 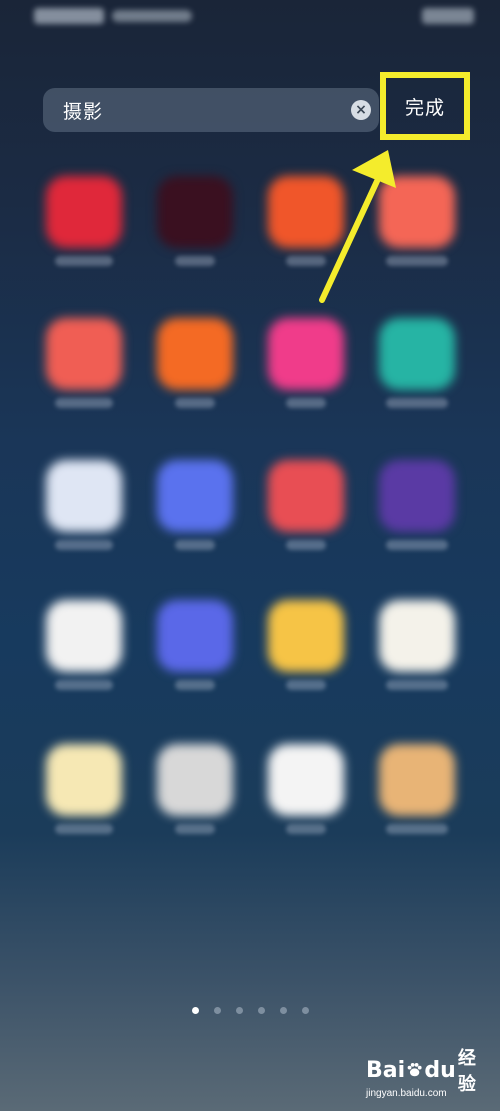 I want to click on watermark-url: jingyan.baidu.com, so click(x=406, y=1093).